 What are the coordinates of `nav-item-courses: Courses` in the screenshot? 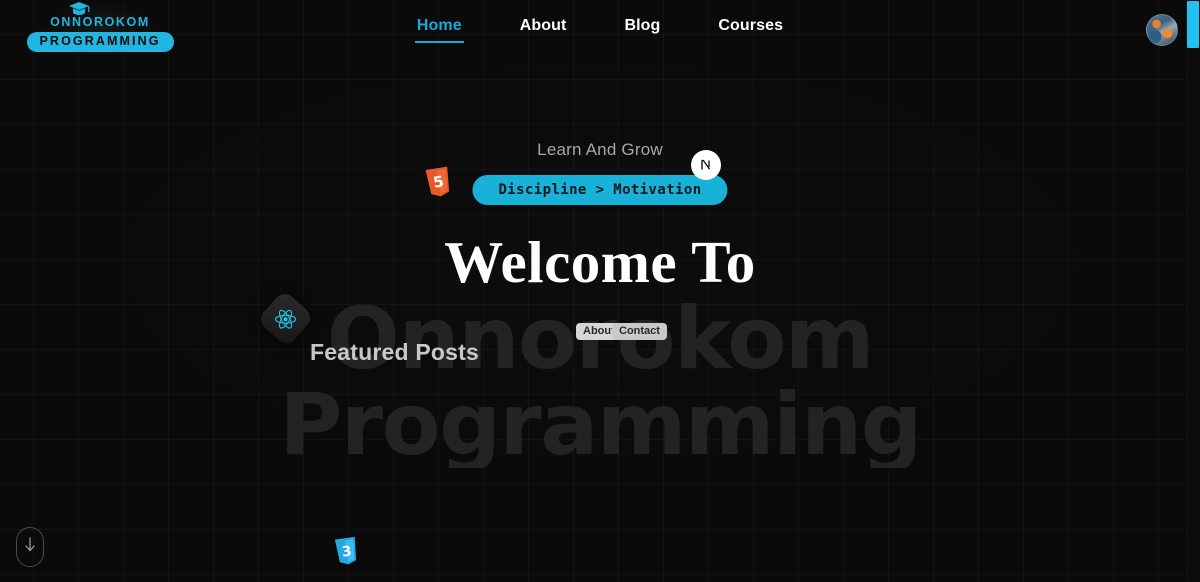 It's located at (750, 29).